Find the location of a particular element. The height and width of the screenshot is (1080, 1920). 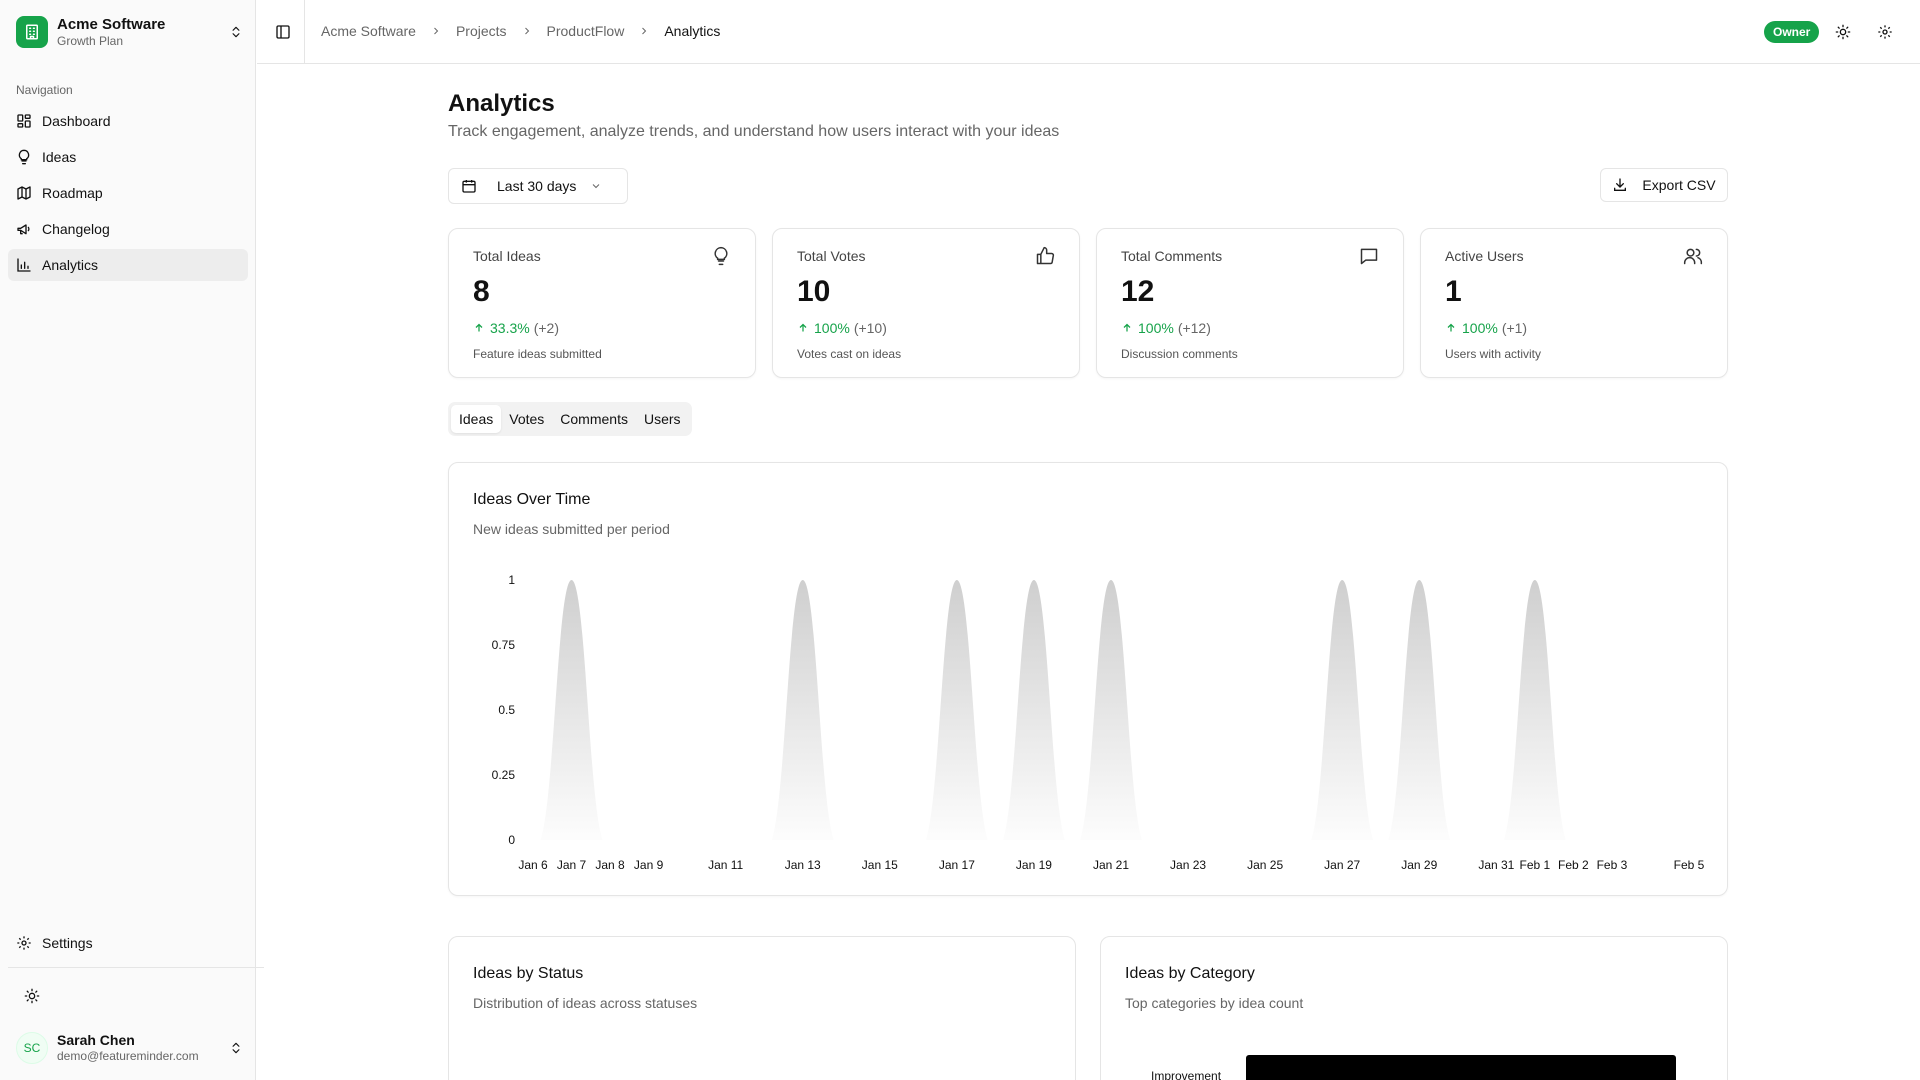

y-tick-label: 0 is located at coordinates (511, 840).